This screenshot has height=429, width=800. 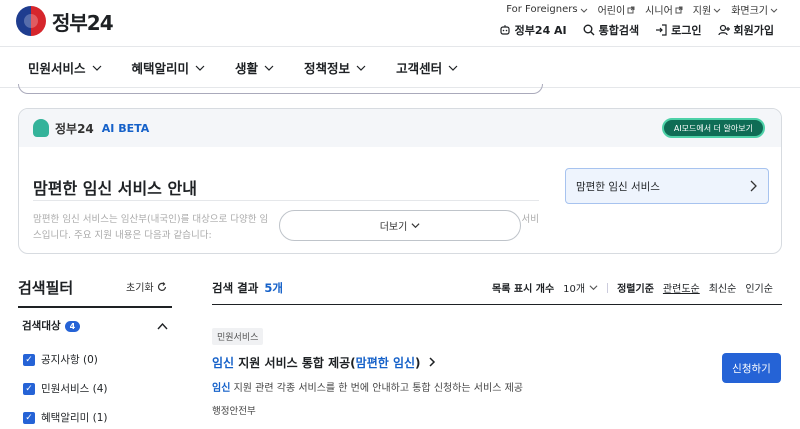 I want to click on gov24-ai-link: 정부24 AI, so click(x=533, y=30).